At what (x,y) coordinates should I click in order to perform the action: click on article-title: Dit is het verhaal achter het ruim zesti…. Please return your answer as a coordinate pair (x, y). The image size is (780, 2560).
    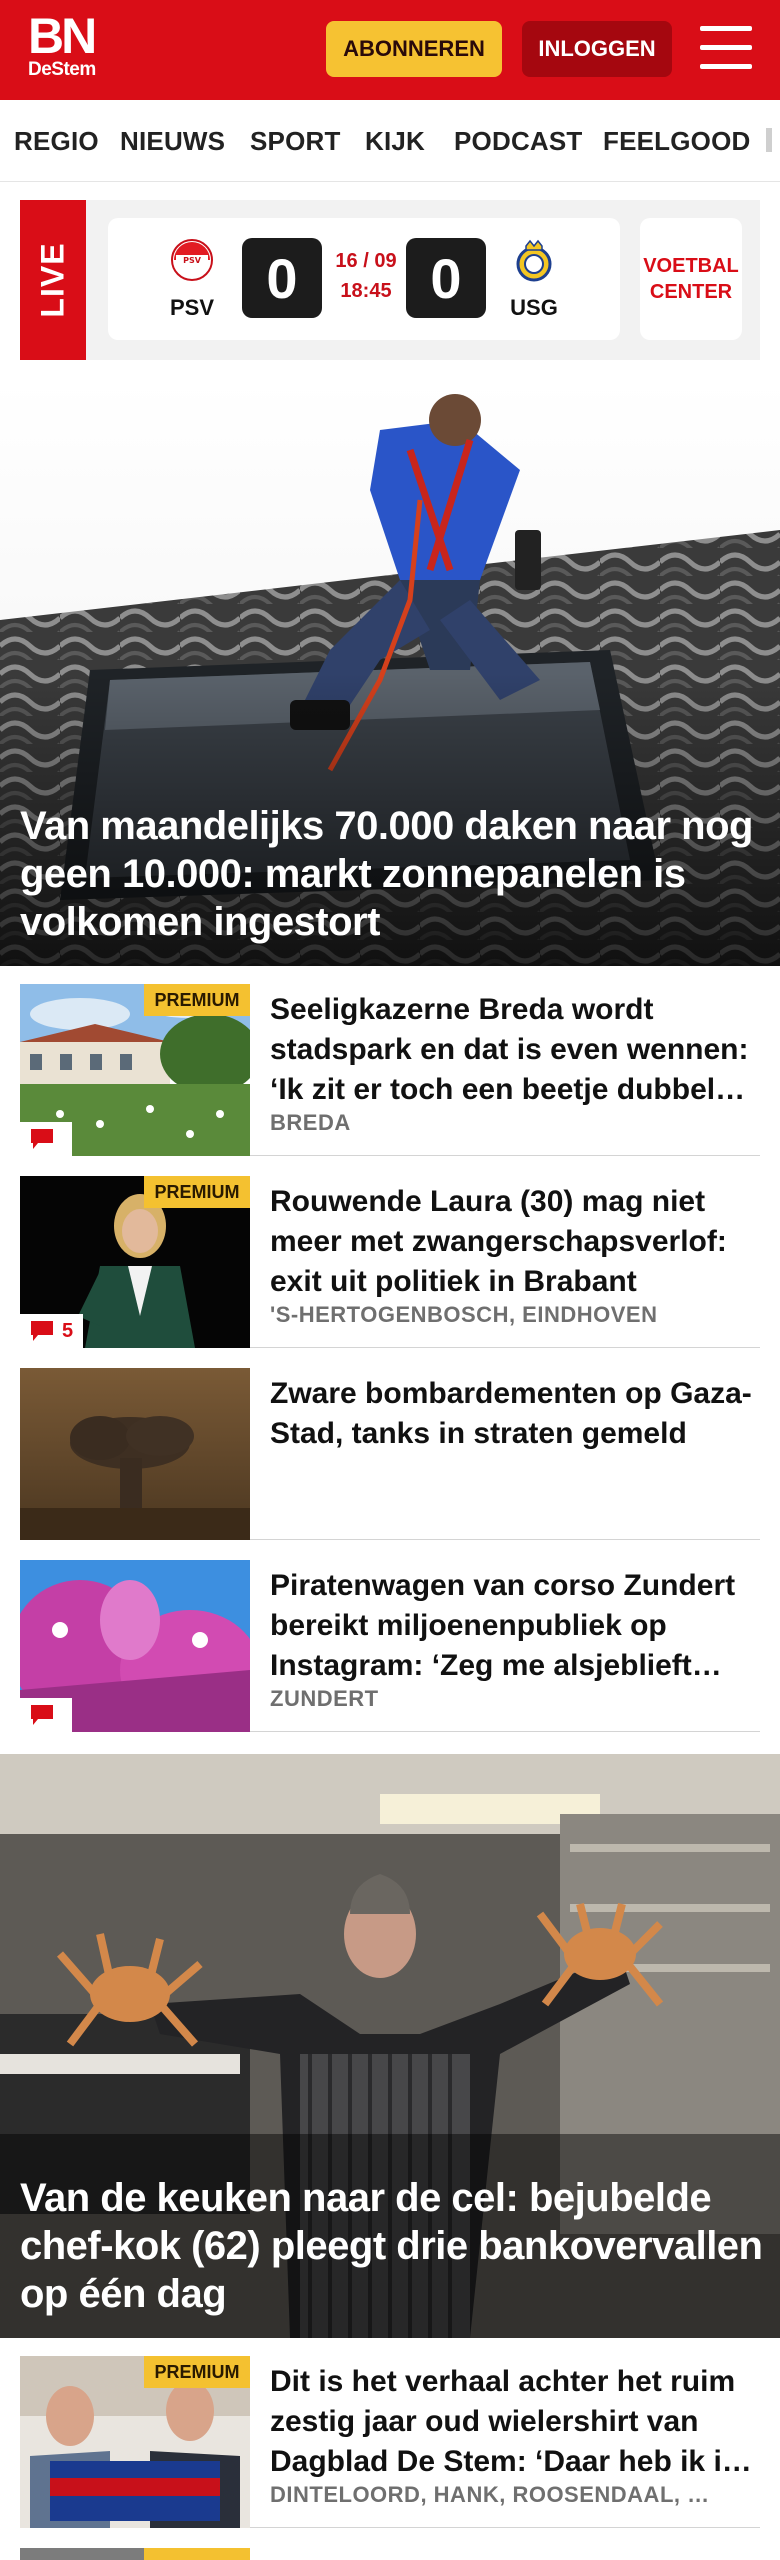
    Looking at the image, I should click on (511, 2421).